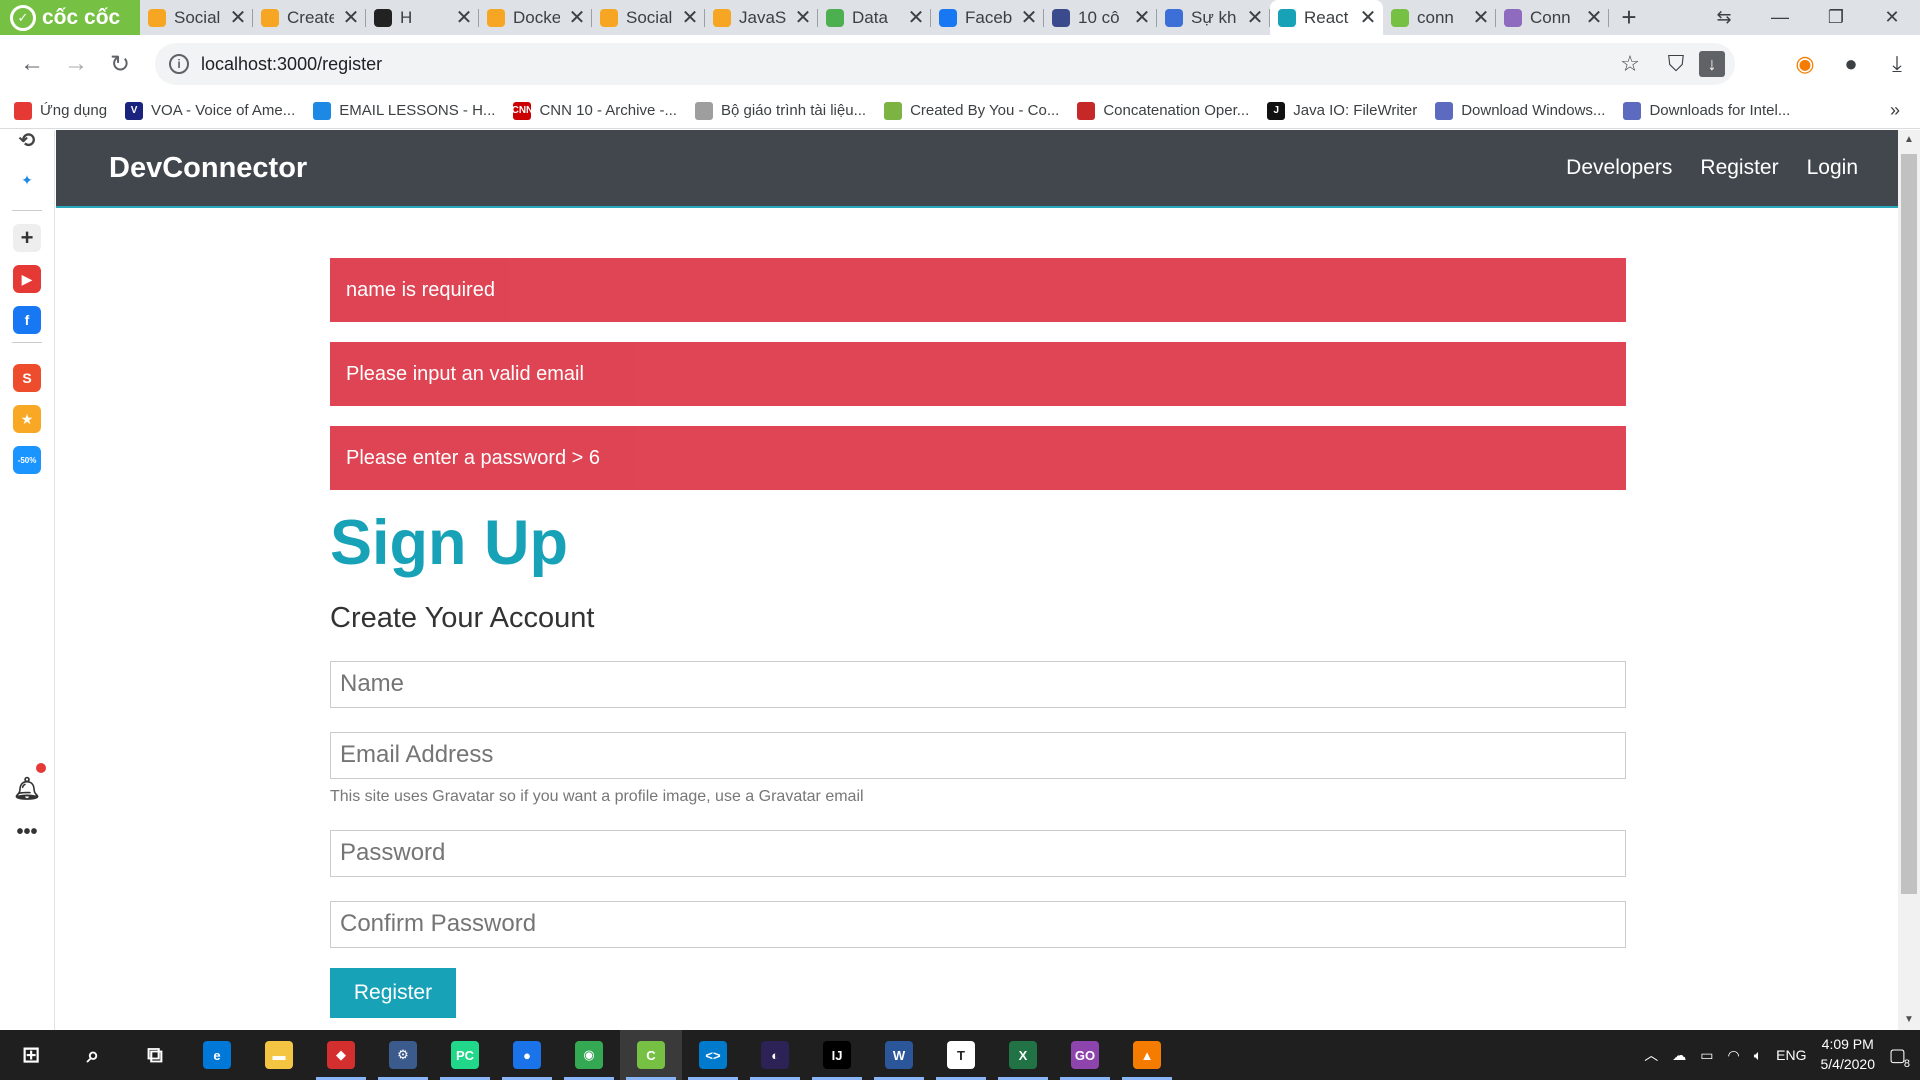 The image size is (1920, 1080). I want to click on scrollbar-thumb, so click(1909, 524).